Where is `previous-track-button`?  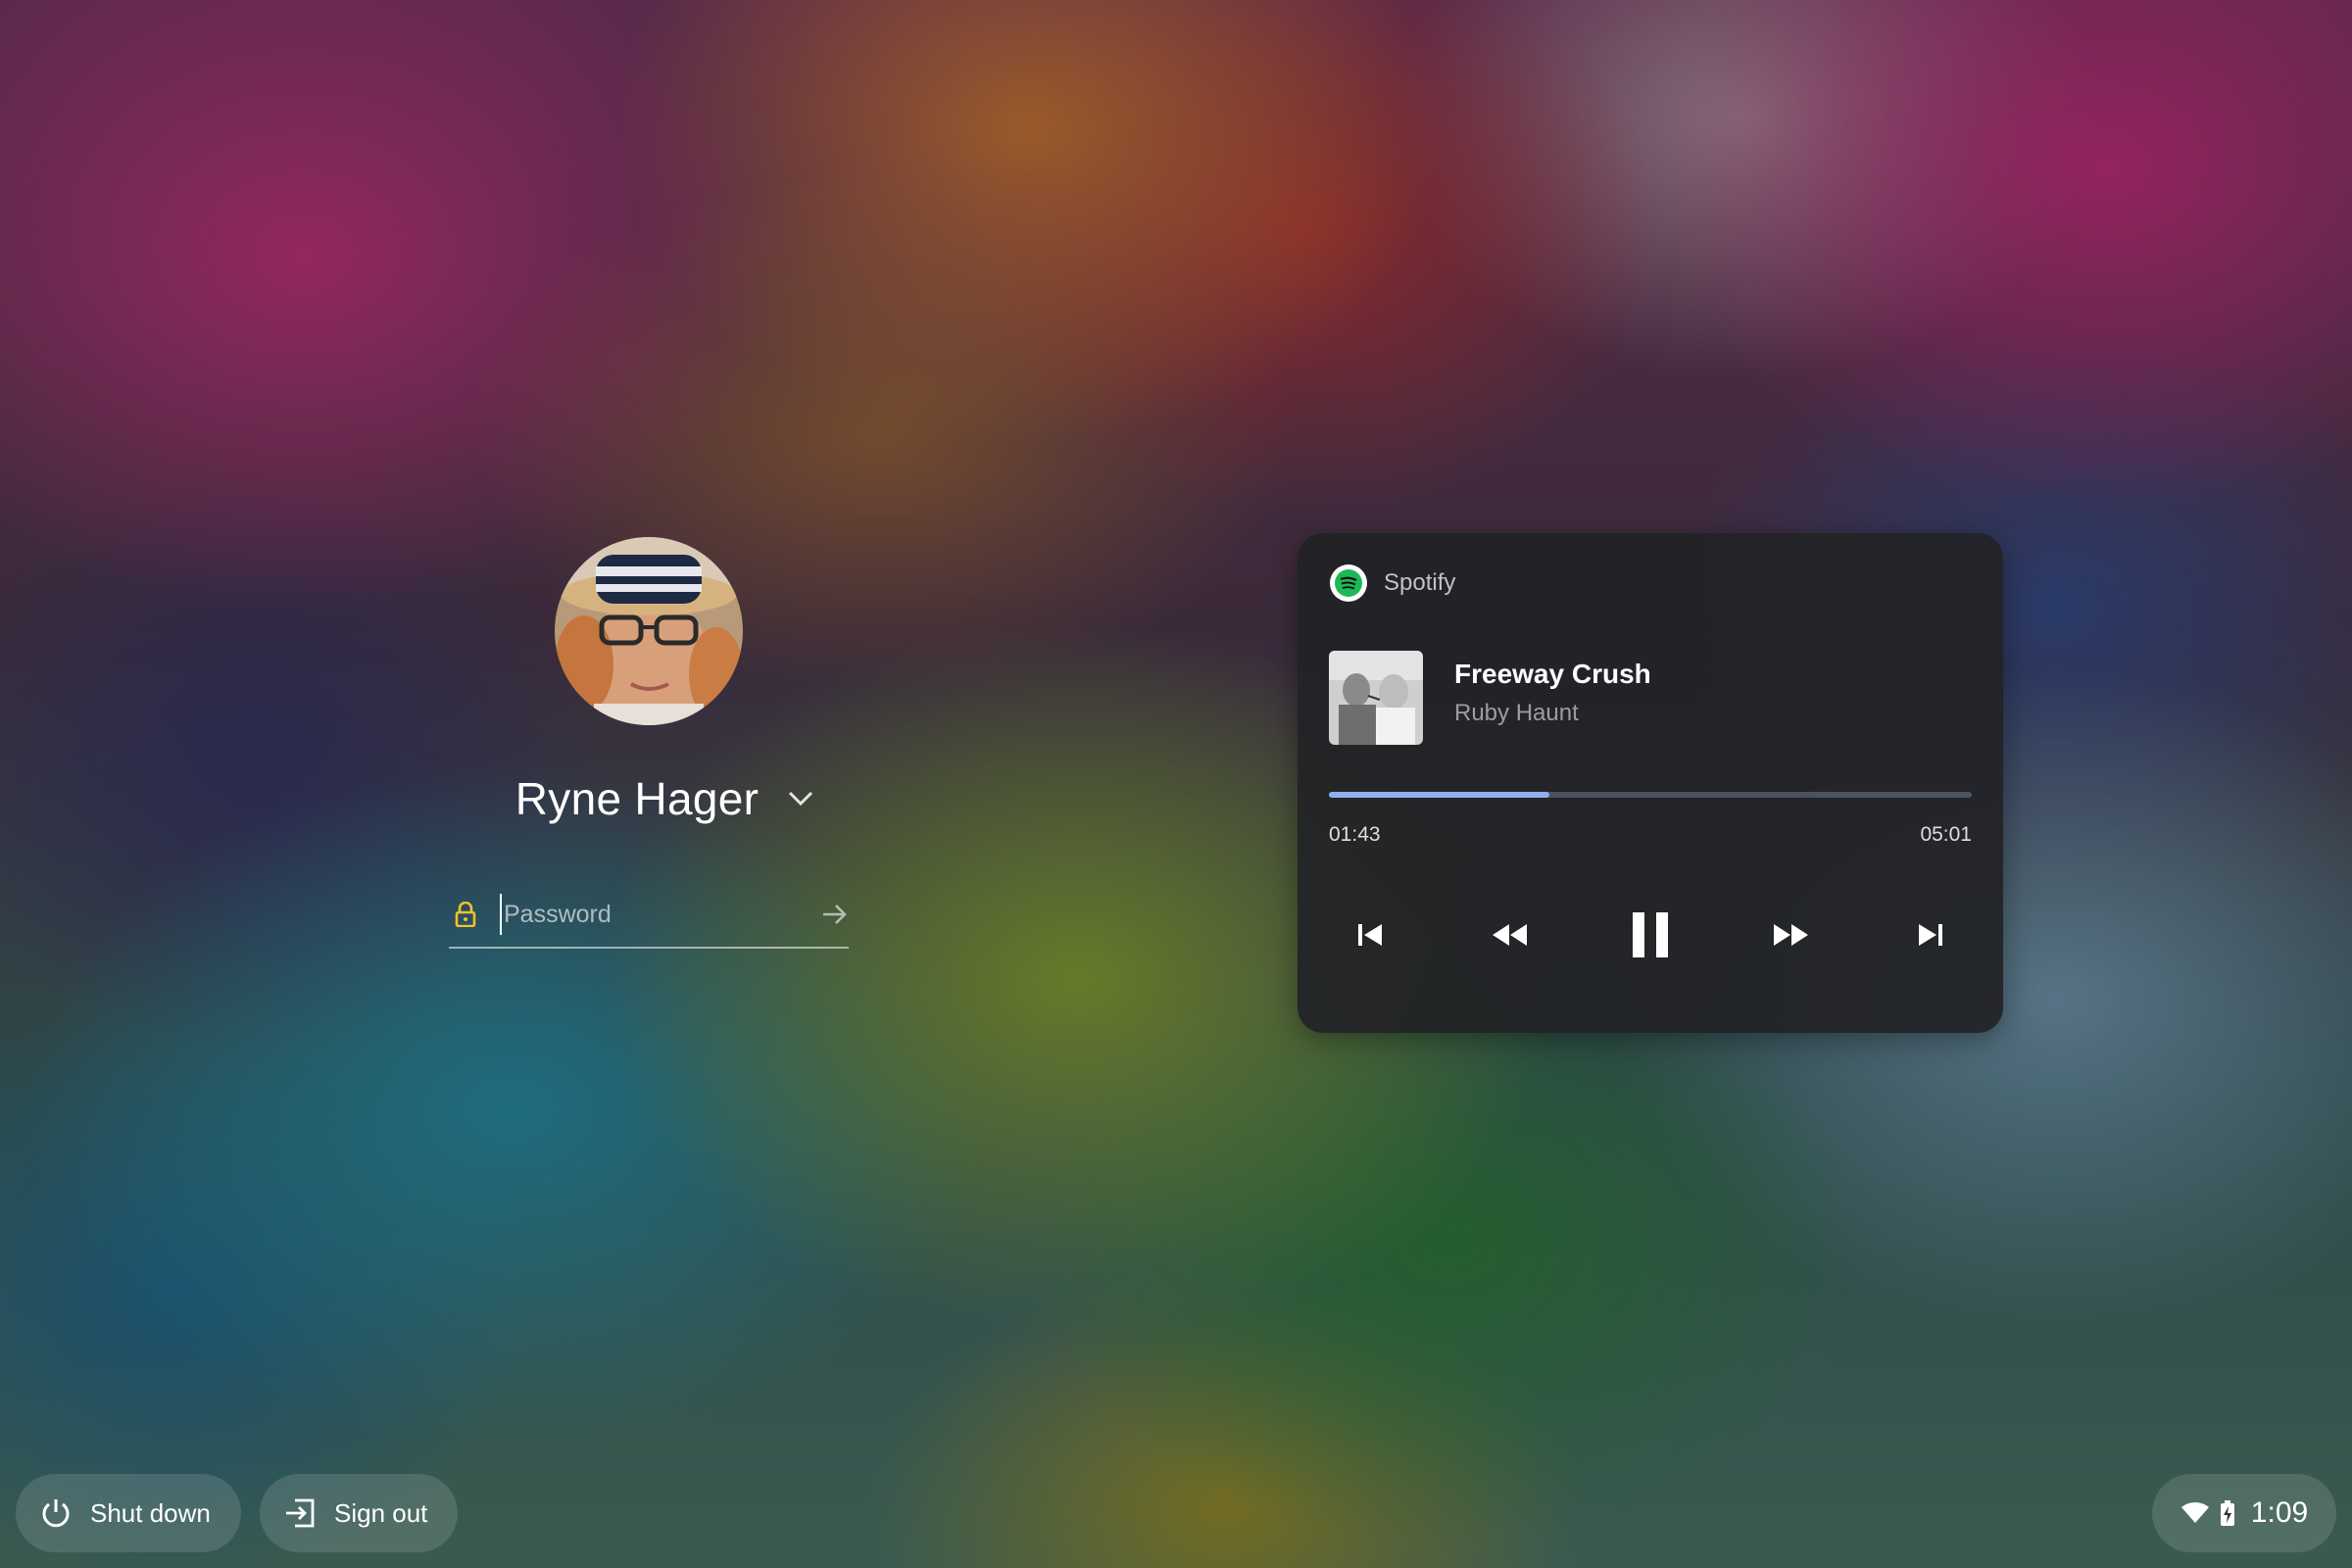
previous-track-button is located at coordinates (1370, 935).